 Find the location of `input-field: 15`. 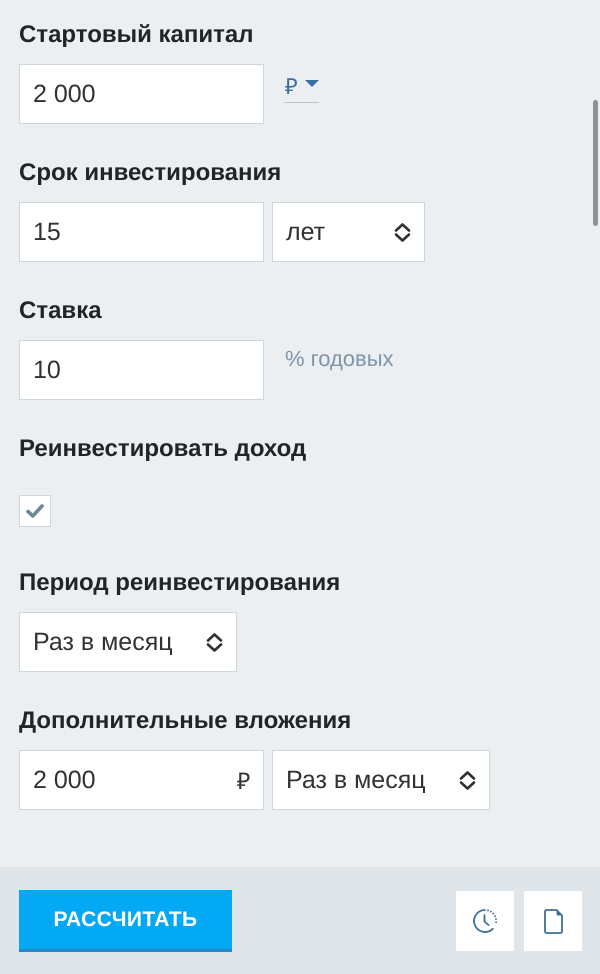

input-field: 15 is located at coordinates (141, 232).